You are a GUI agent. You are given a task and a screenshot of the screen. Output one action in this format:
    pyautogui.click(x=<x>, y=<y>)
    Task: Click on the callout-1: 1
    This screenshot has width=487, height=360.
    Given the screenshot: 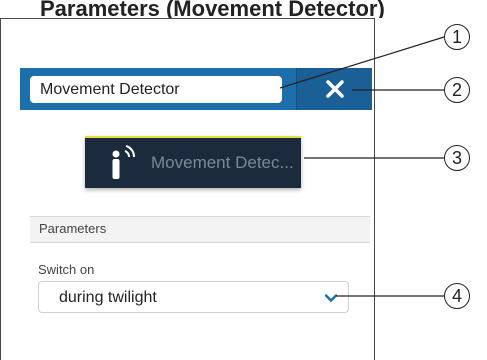 What is the action you would take?
    pyautogui.click(x=457, y=37)
    